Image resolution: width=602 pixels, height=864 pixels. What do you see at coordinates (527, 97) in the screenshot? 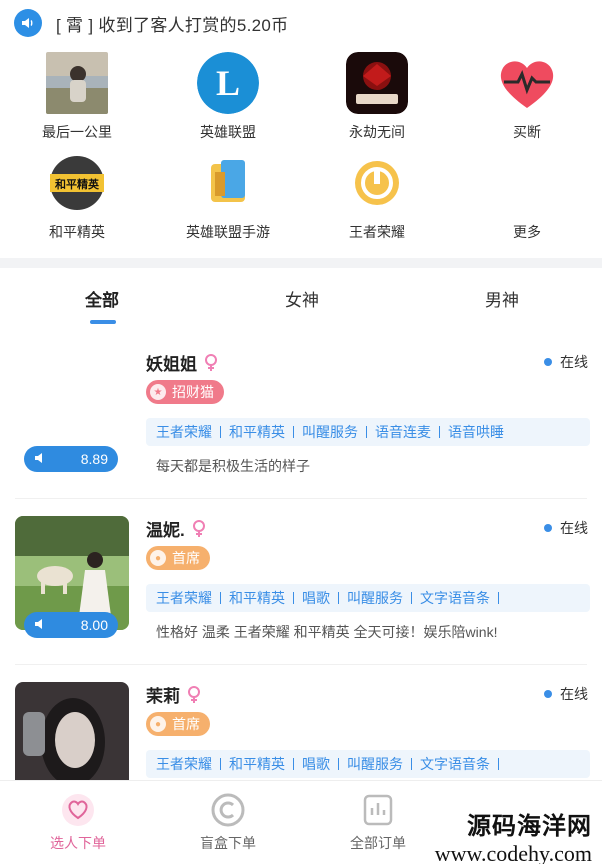
I see `game-item-buyout: 买断` at bounding box center [527, 97].